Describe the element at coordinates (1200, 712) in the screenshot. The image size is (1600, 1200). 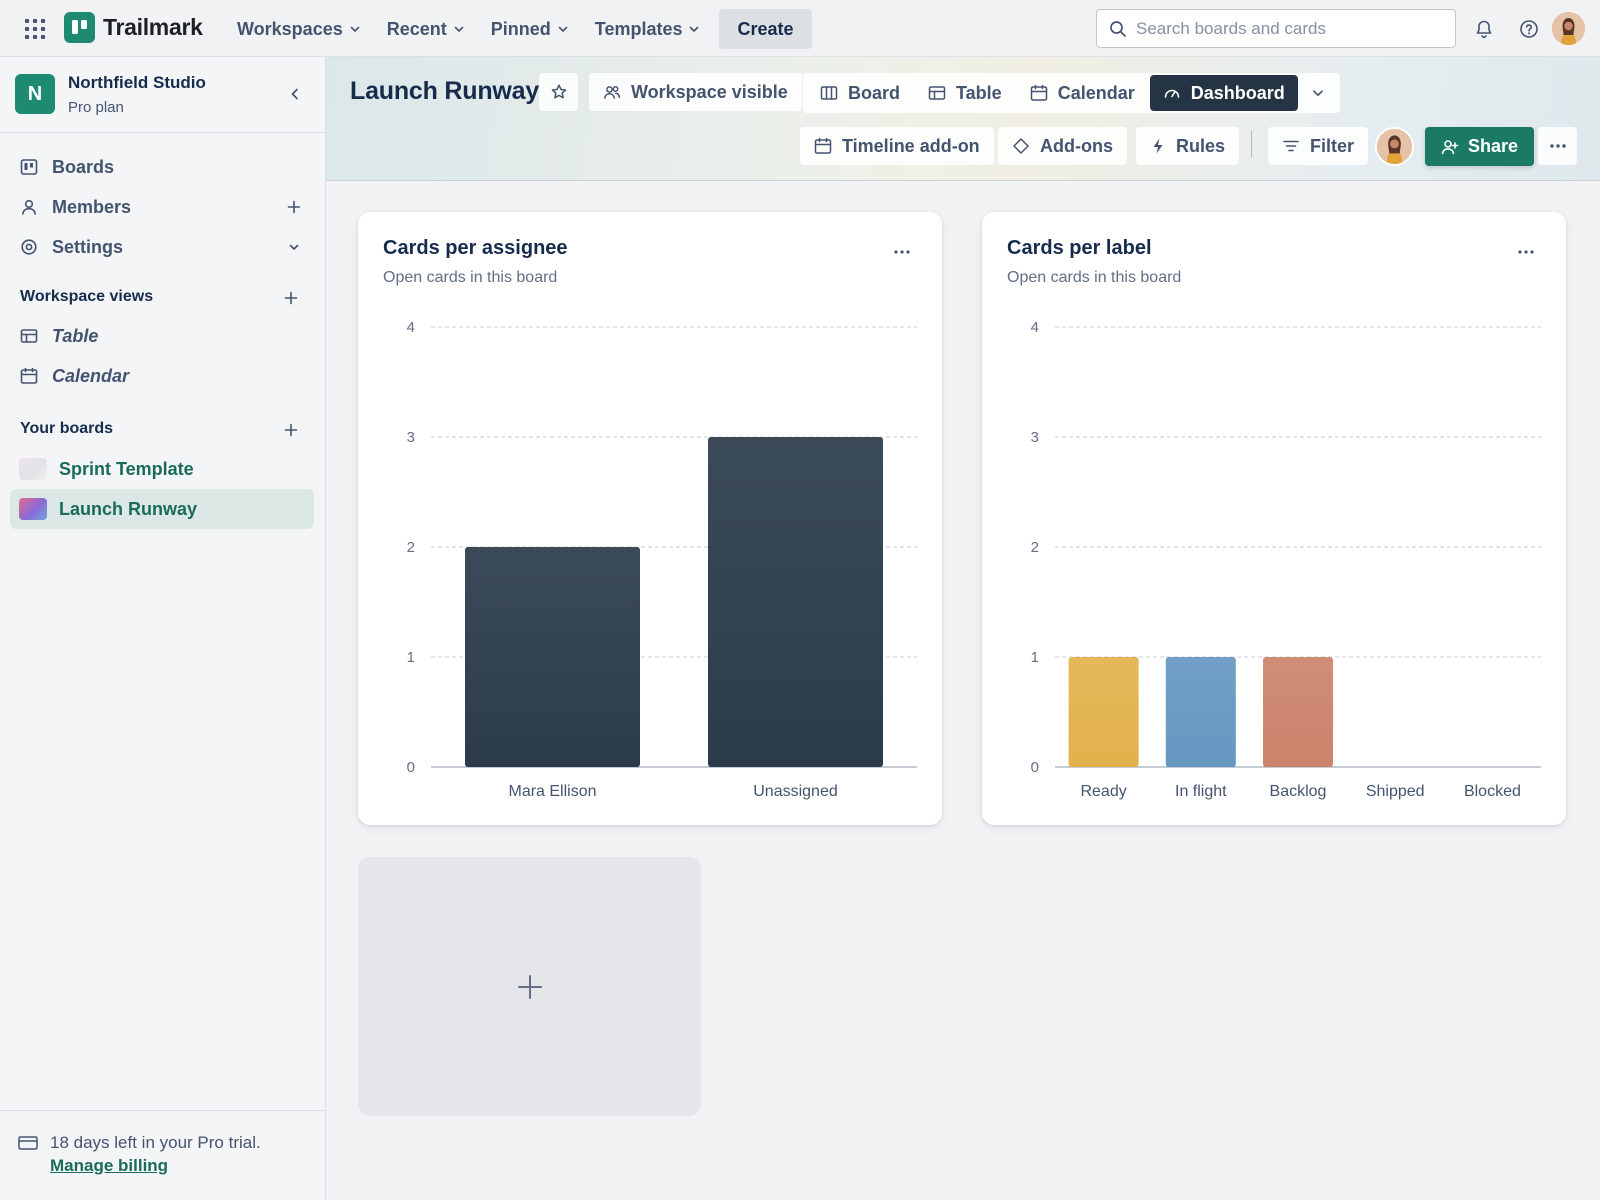
I see `bar-in-flight` at that location.